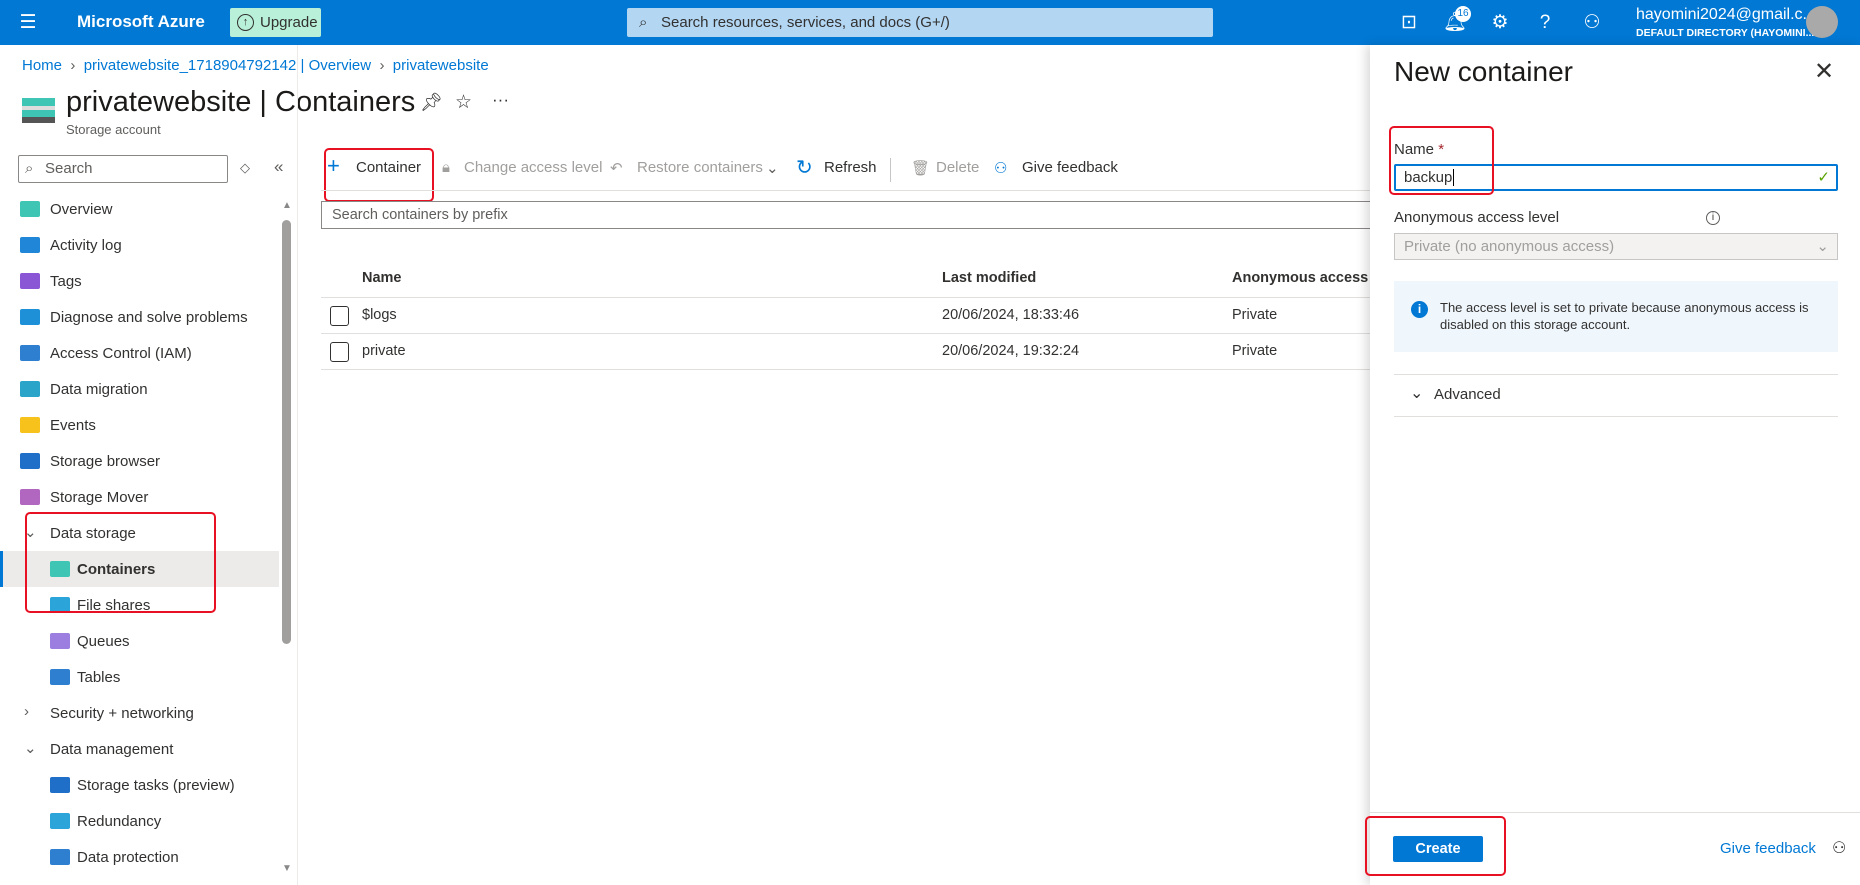 Image resolution: width=1860 pixels, height=885 pixels. Describe the element at coordinates (287, 205) in the screenshot. I see `scroll-up-arrow-icon: ▲` at that location.